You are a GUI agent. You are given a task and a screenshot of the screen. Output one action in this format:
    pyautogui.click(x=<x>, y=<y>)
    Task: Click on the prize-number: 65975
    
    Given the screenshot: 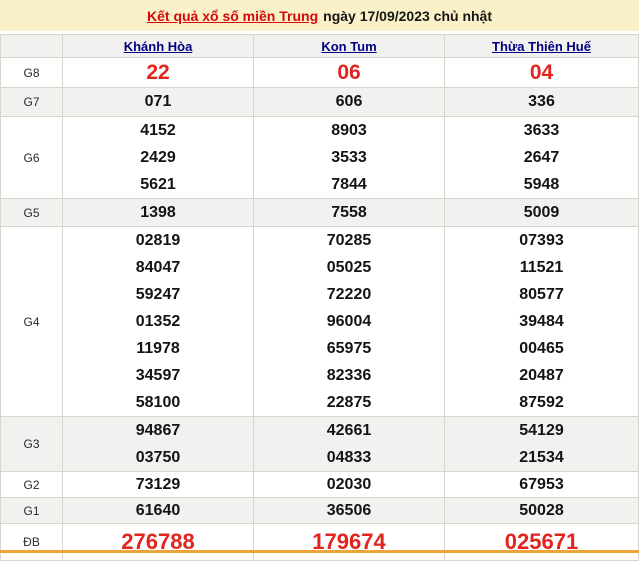 What is the action you would take?
    pyautogui.click(x=349, y=348)
    